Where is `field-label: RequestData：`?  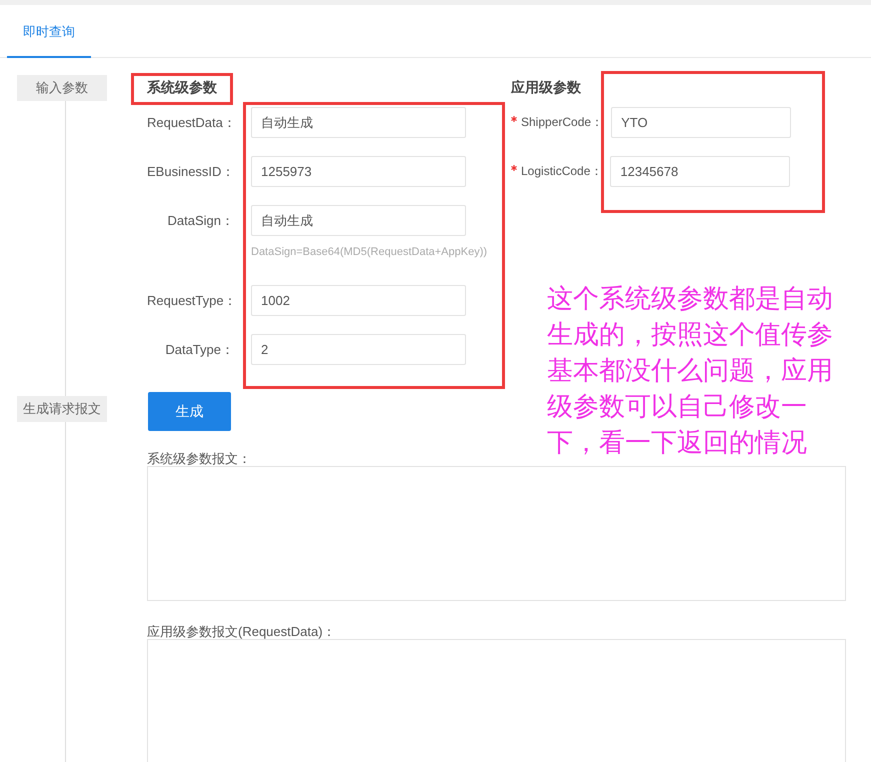 field-label: RequestData： is located at coordinates (190, 123).